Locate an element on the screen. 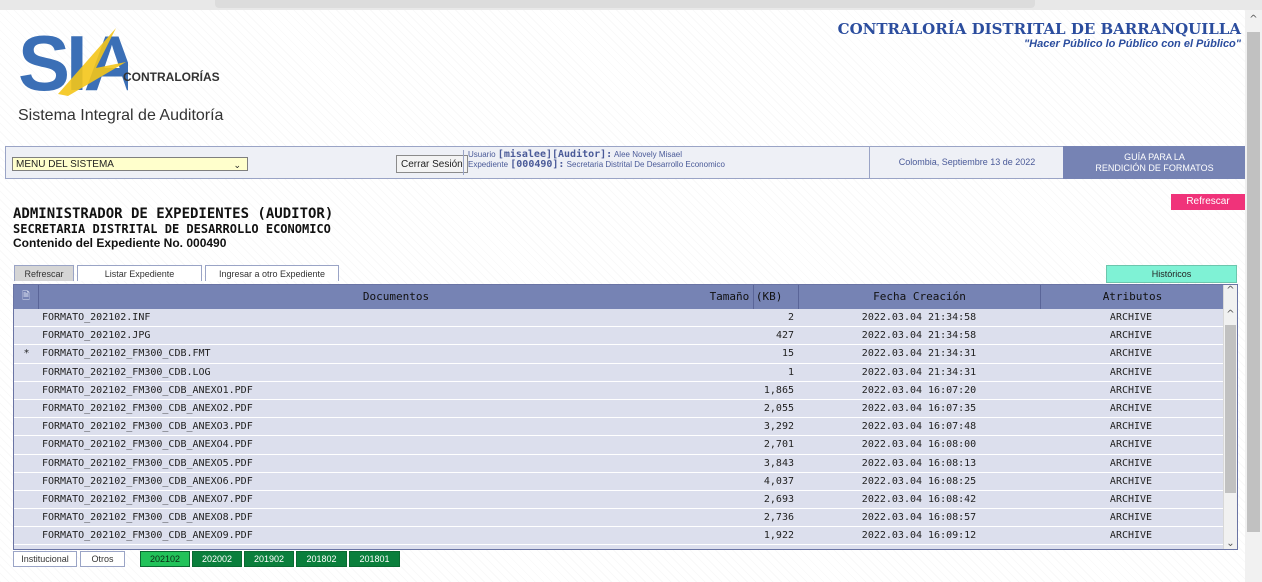 Image resolution: width=1262 pixels, height=582 pixels. tab-ingresar-expediente: Ingresar a otro Expediente is located at coordinates (272, 273).